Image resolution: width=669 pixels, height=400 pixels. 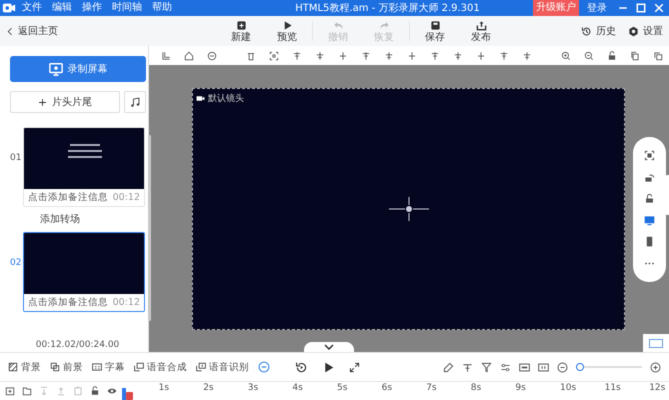 I want to click on music-button, so click(x=135, y=102).